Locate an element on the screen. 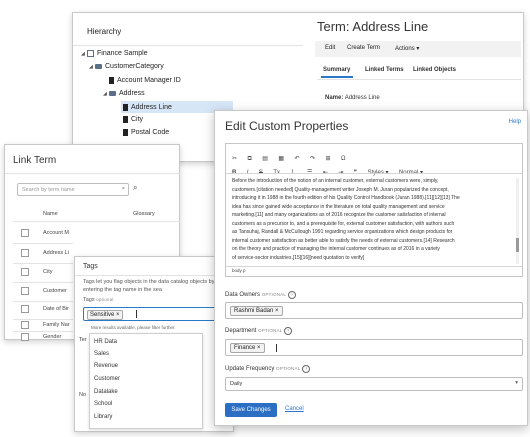 Image resolution: width=530 pixels, height=437 pixels. tags-input: Sensitive × is located at coordinates (158, 314).